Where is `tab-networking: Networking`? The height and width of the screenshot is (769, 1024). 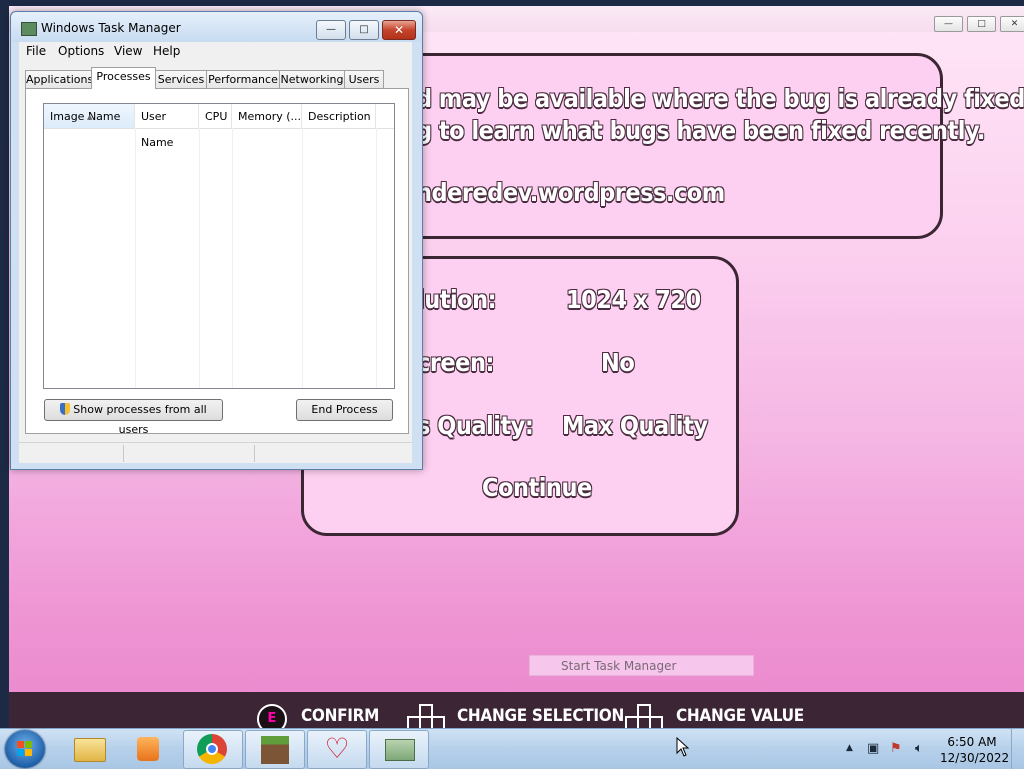
tab-networking: Networking is located at coordinates (312, 79).